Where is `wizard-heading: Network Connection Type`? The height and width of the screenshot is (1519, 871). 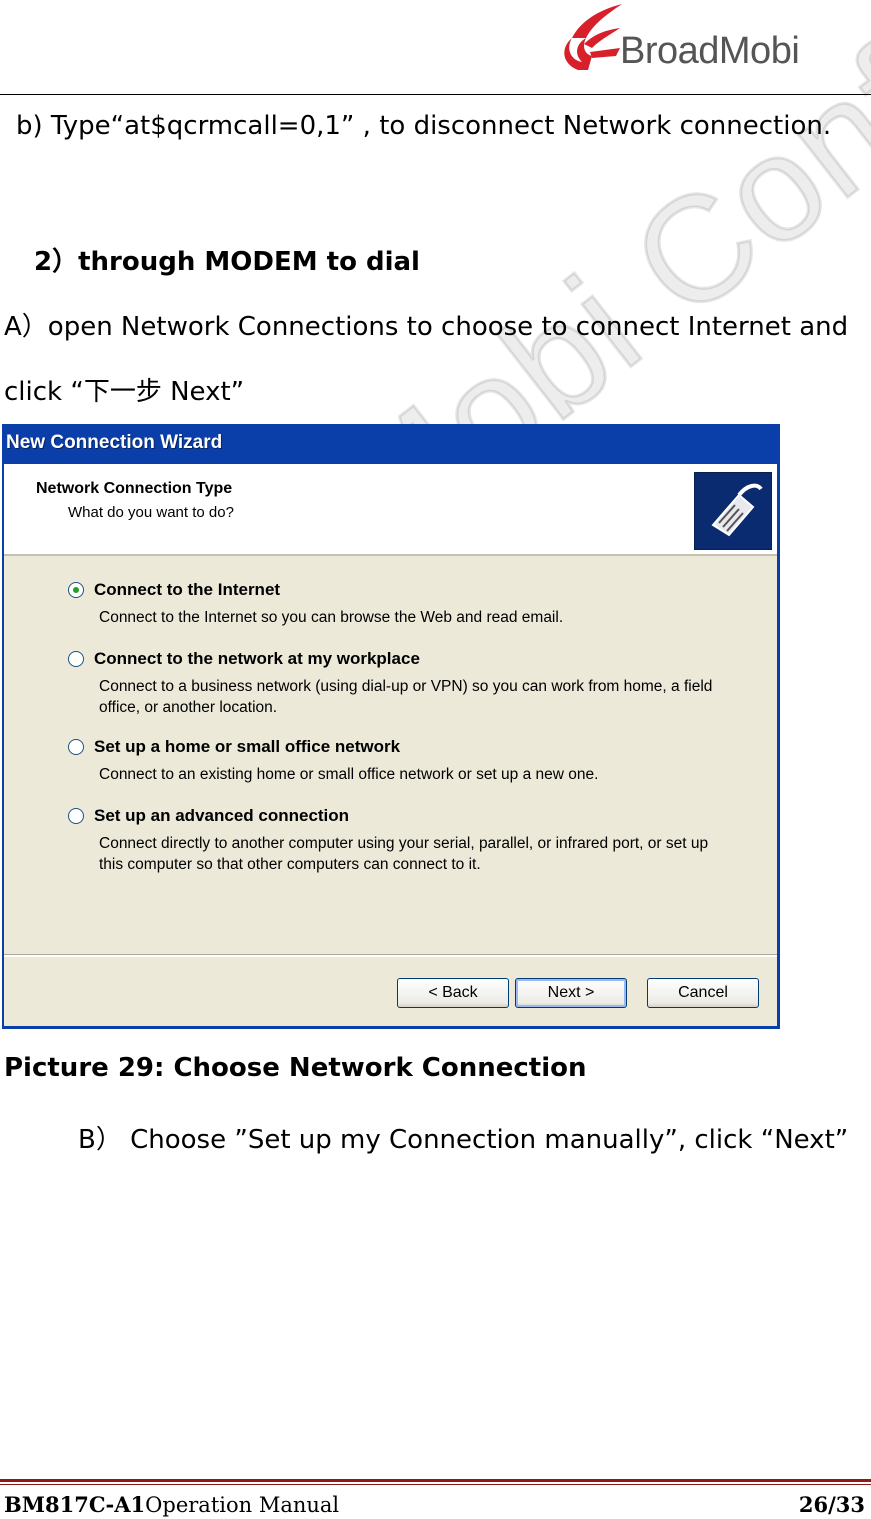
wizard-heading: Network Connection Type is located at coordinates (134, 488).